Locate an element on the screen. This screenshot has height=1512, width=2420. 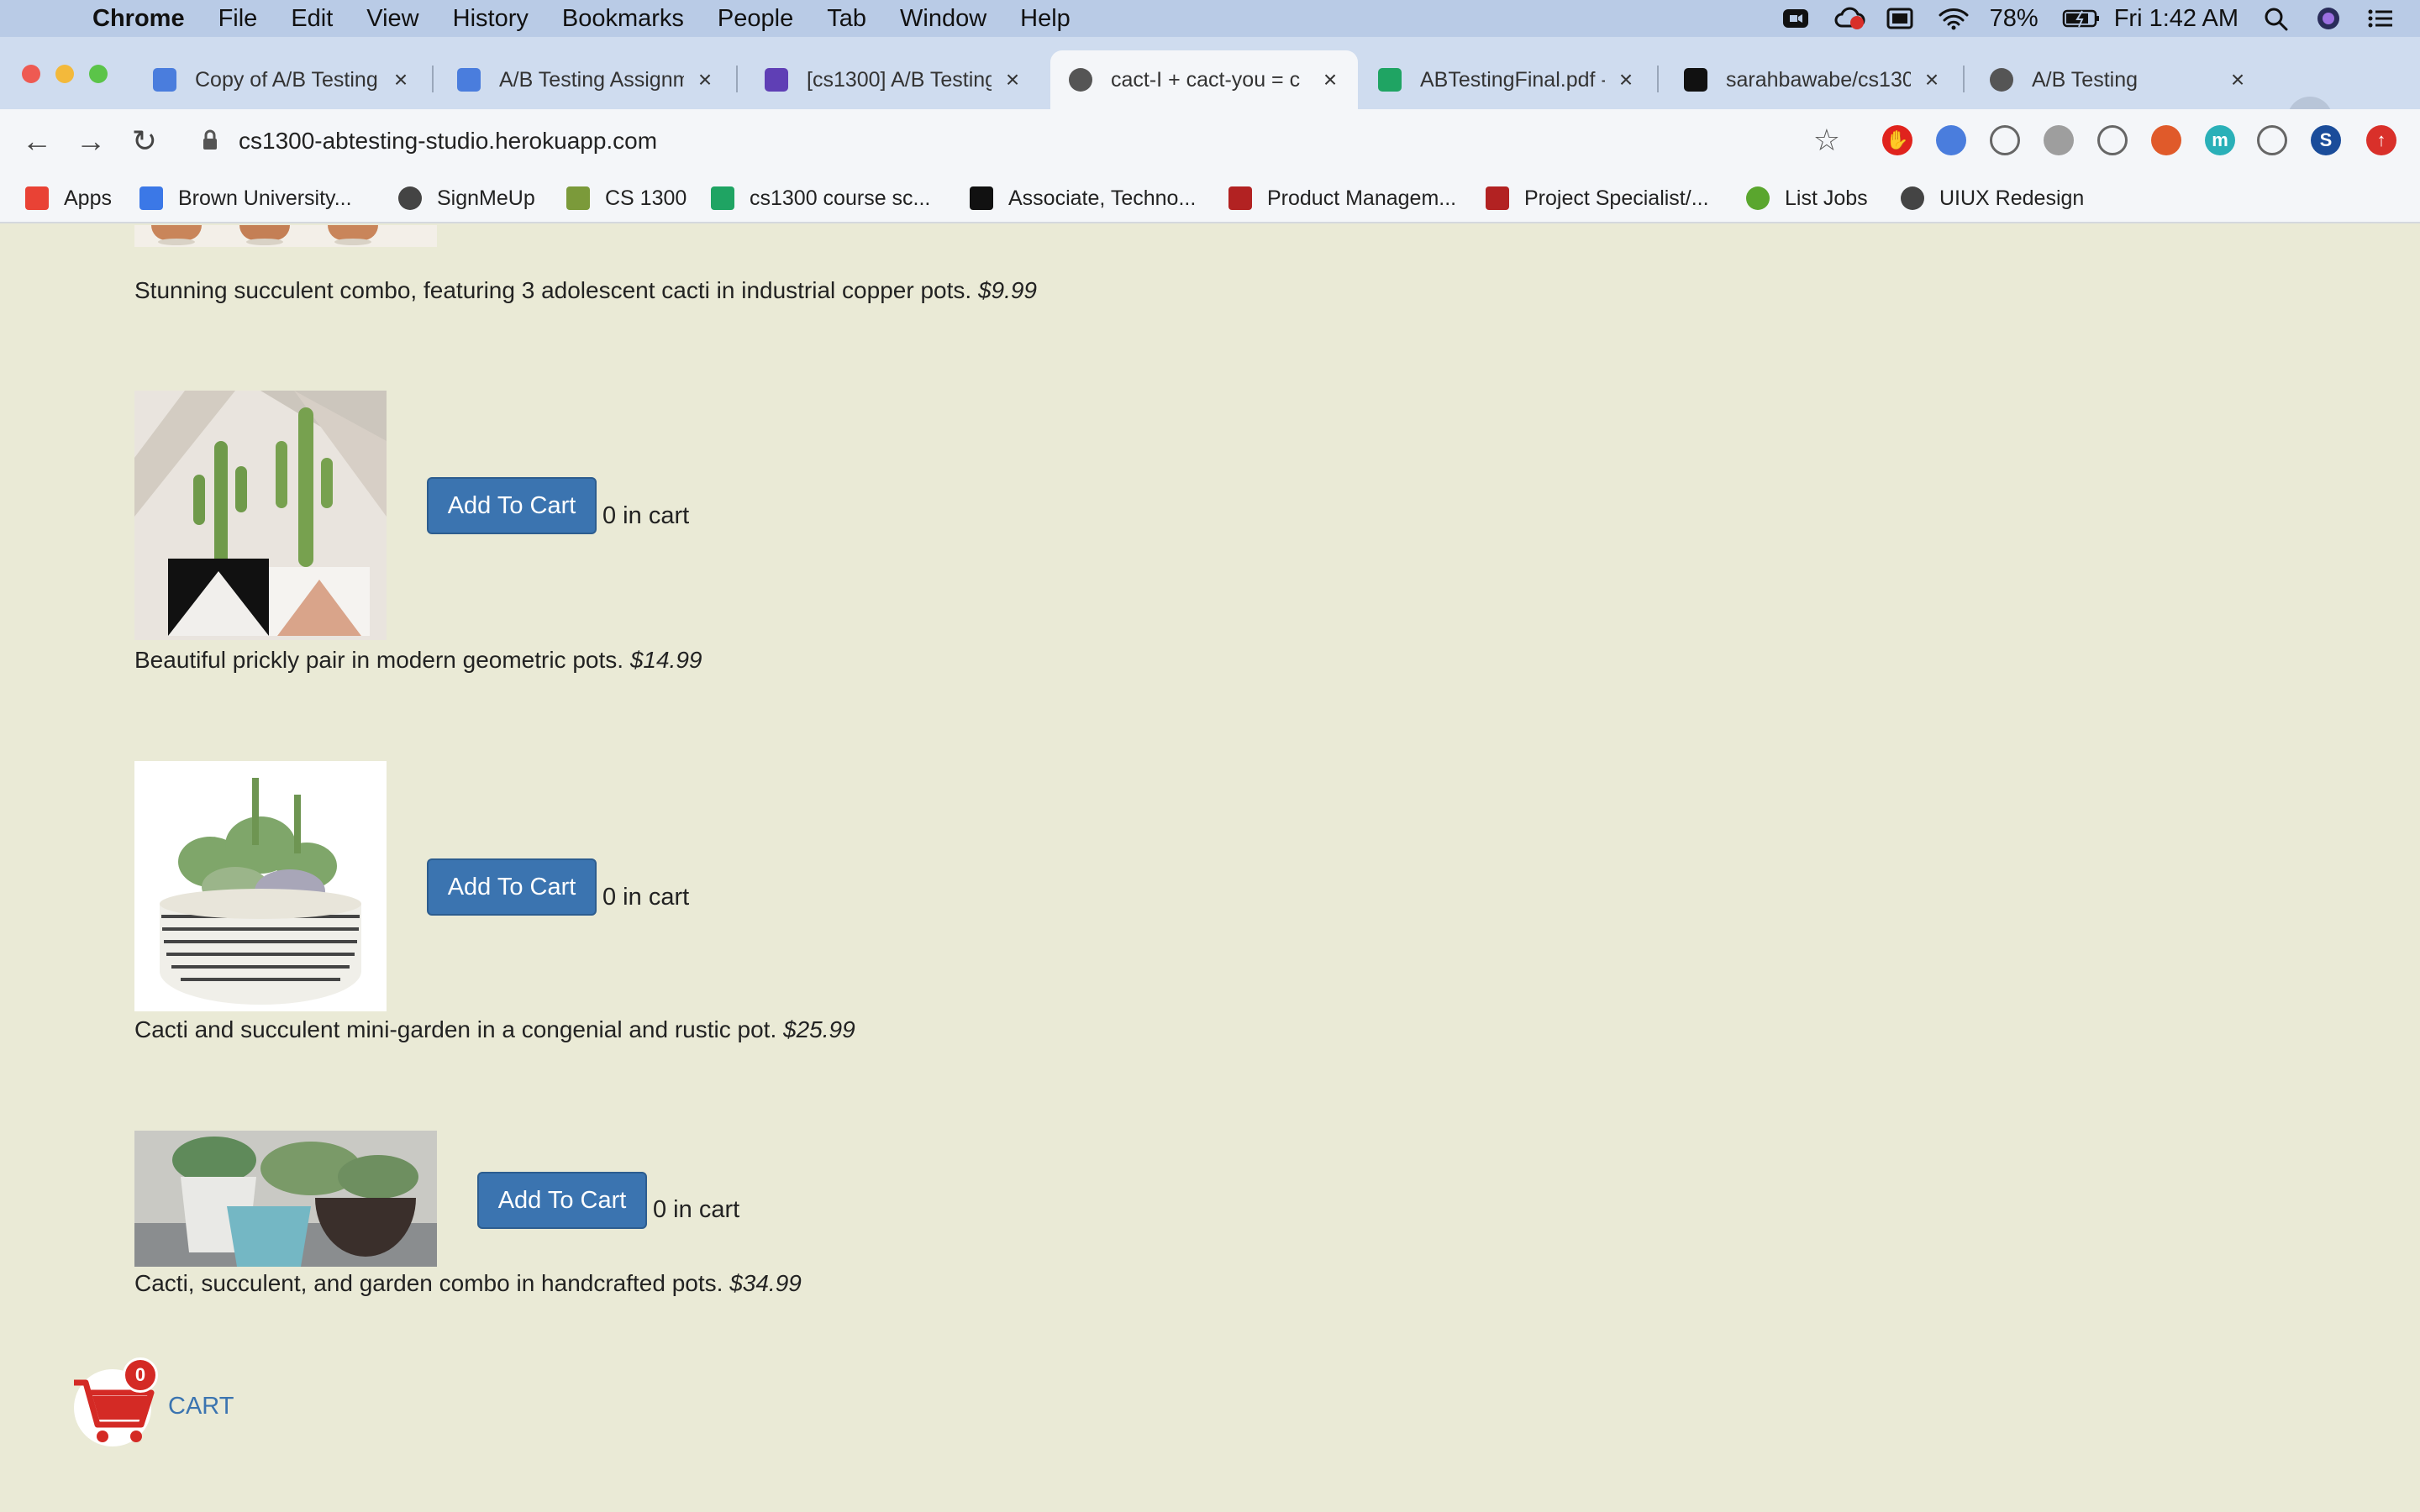
menu-window: Window is located at coordinates (943, 19).